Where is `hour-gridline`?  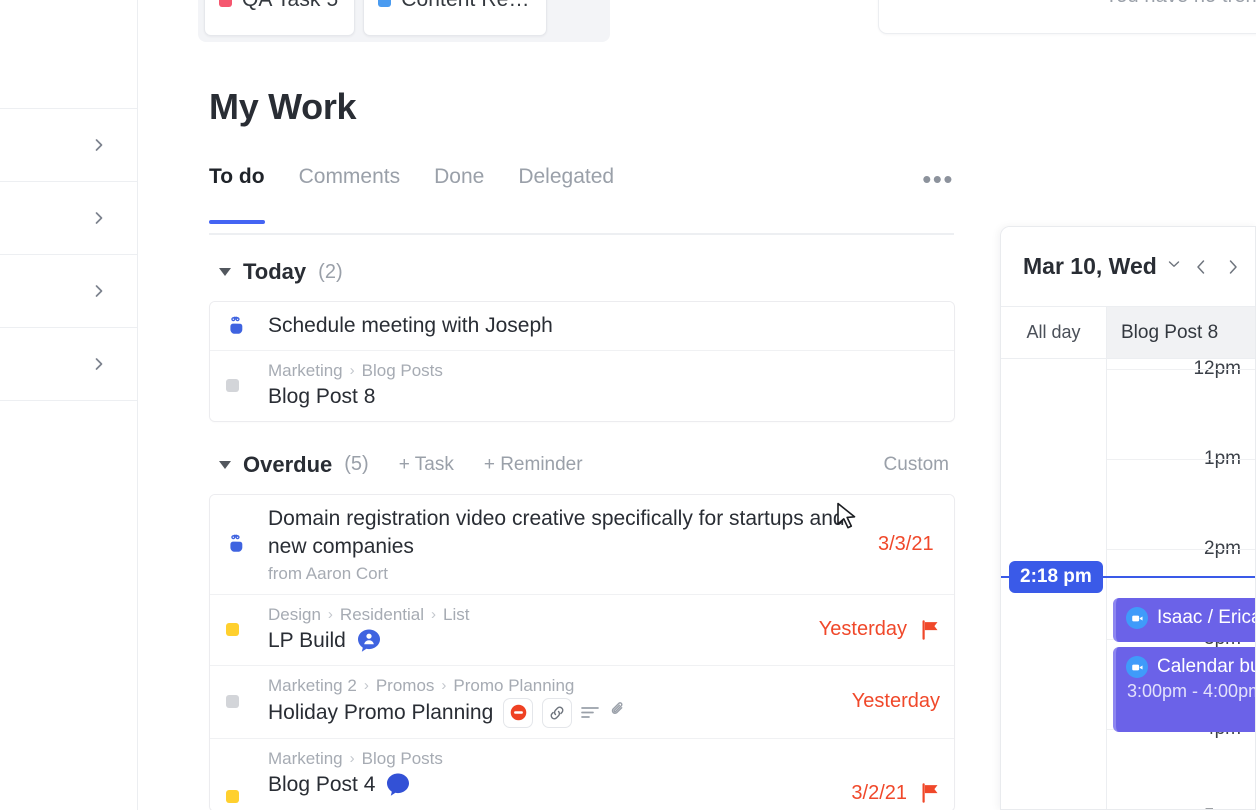
hour-gridline is located at coordinates (1181, 369).